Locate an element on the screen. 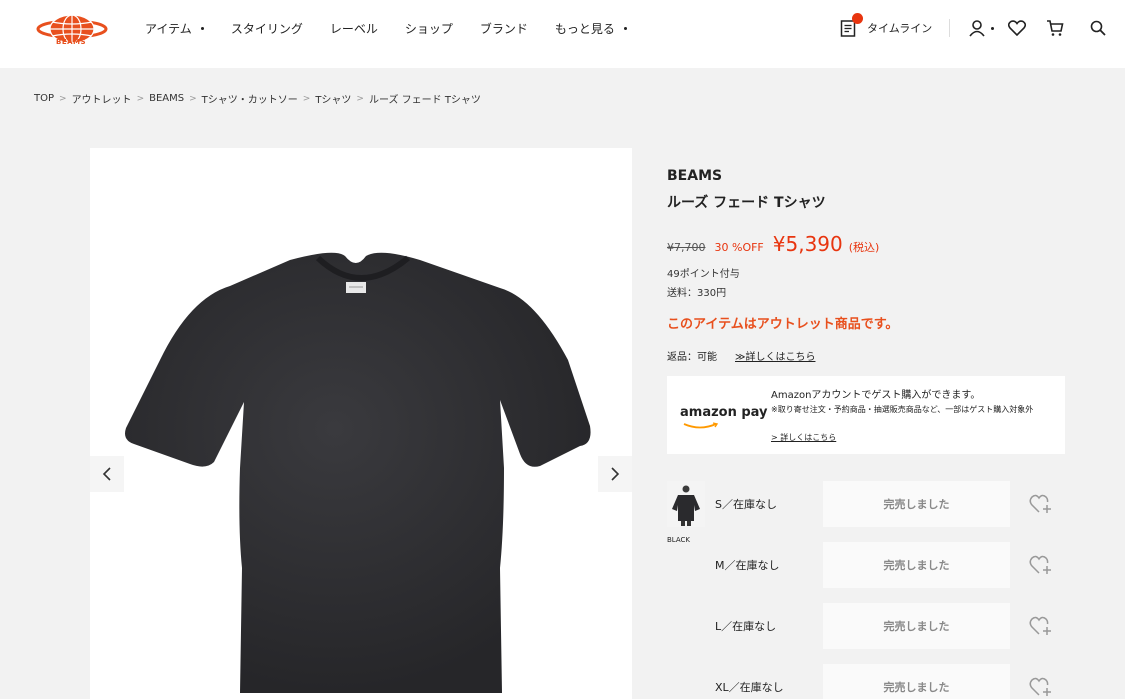 The width and height of the screenshot is (1125, 699). nav-label: アイテム is located at coordinates (168, 29).